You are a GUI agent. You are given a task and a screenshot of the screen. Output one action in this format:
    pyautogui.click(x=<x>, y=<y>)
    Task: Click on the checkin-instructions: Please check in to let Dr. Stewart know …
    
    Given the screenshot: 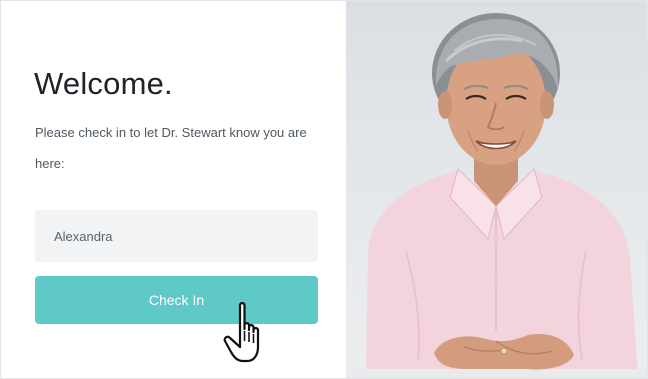 What is the action you would take?
    pyautogui.click(x=171, y=148)
    